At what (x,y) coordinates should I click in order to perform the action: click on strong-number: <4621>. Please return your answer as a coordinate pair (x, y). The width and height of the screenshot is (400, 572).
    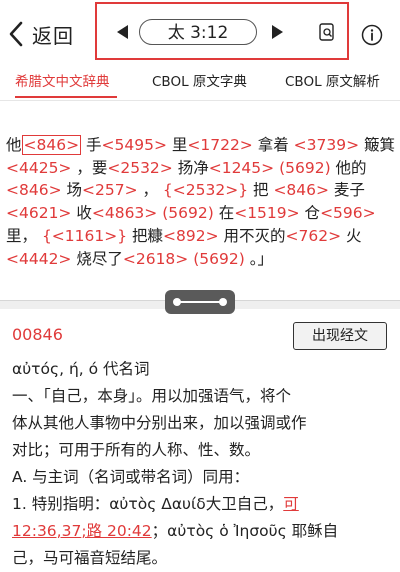
    Looking at the image, I should click on (38, 213).